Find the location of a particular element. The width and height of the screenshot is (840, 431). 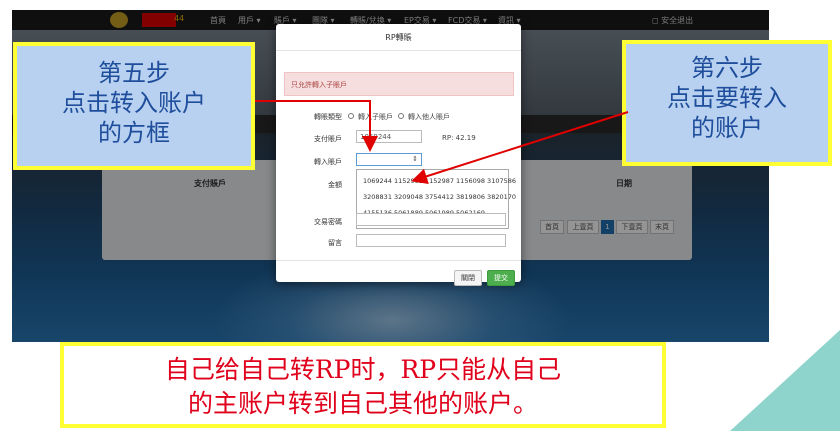

step5-arrow is located at coordinates (316, 126).